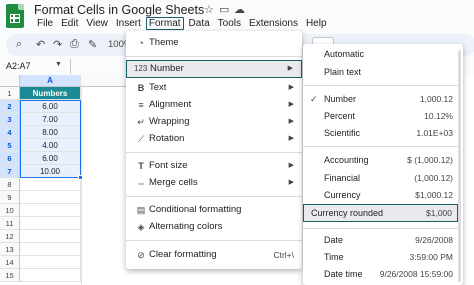  I want to click on row-header: 10, so click(10, 210).